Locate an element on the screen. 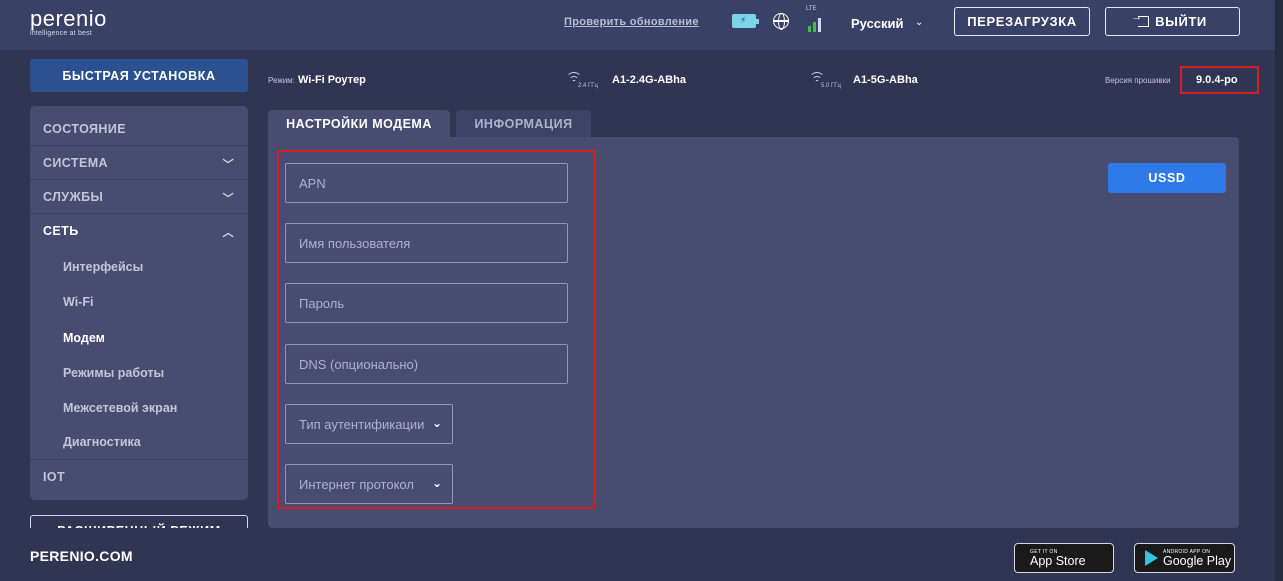 This screenshot has height=581, width=1283. sidebar-subitem-wifi: Wi-Fi is located at coordinates (139, 301).